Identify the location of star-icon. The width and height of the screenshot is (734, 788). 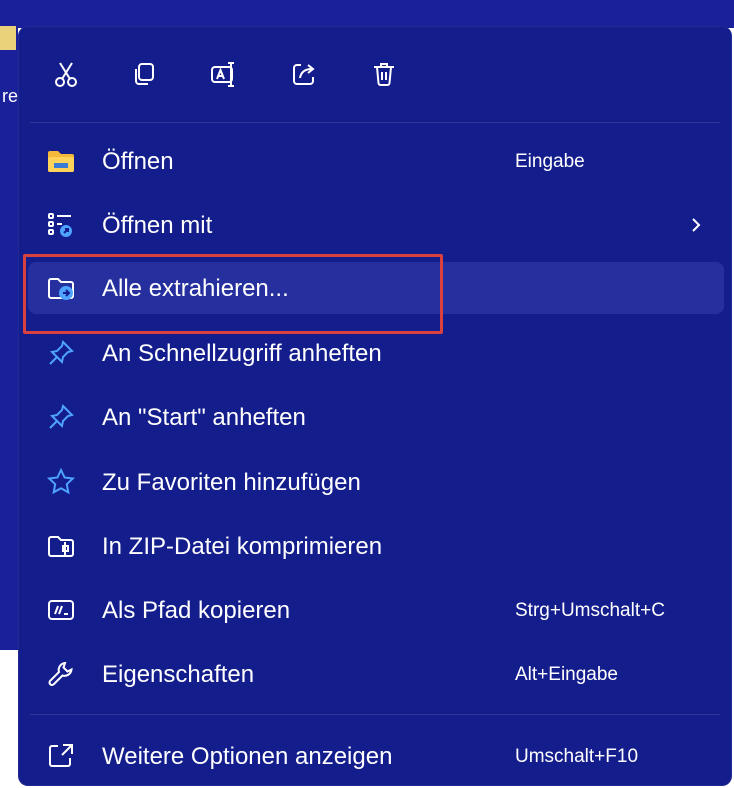
(61, 482).